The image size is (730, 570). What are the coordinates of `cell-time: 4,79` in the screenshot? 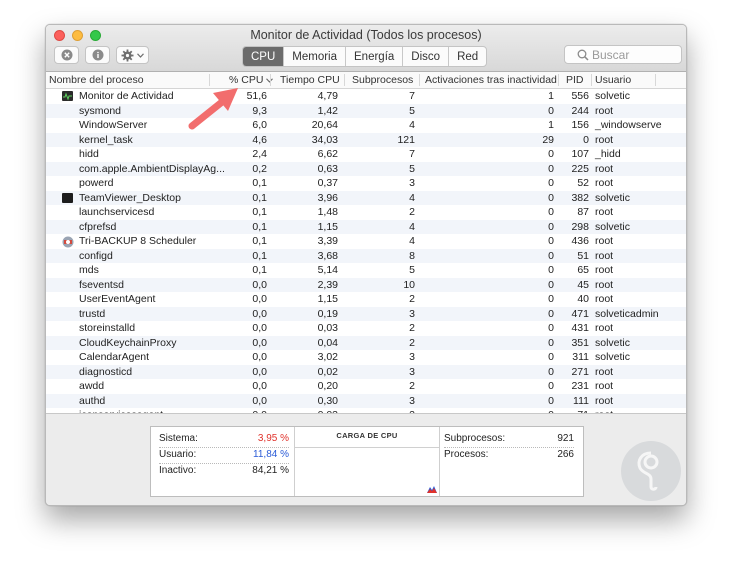 It's located at (327, 96).